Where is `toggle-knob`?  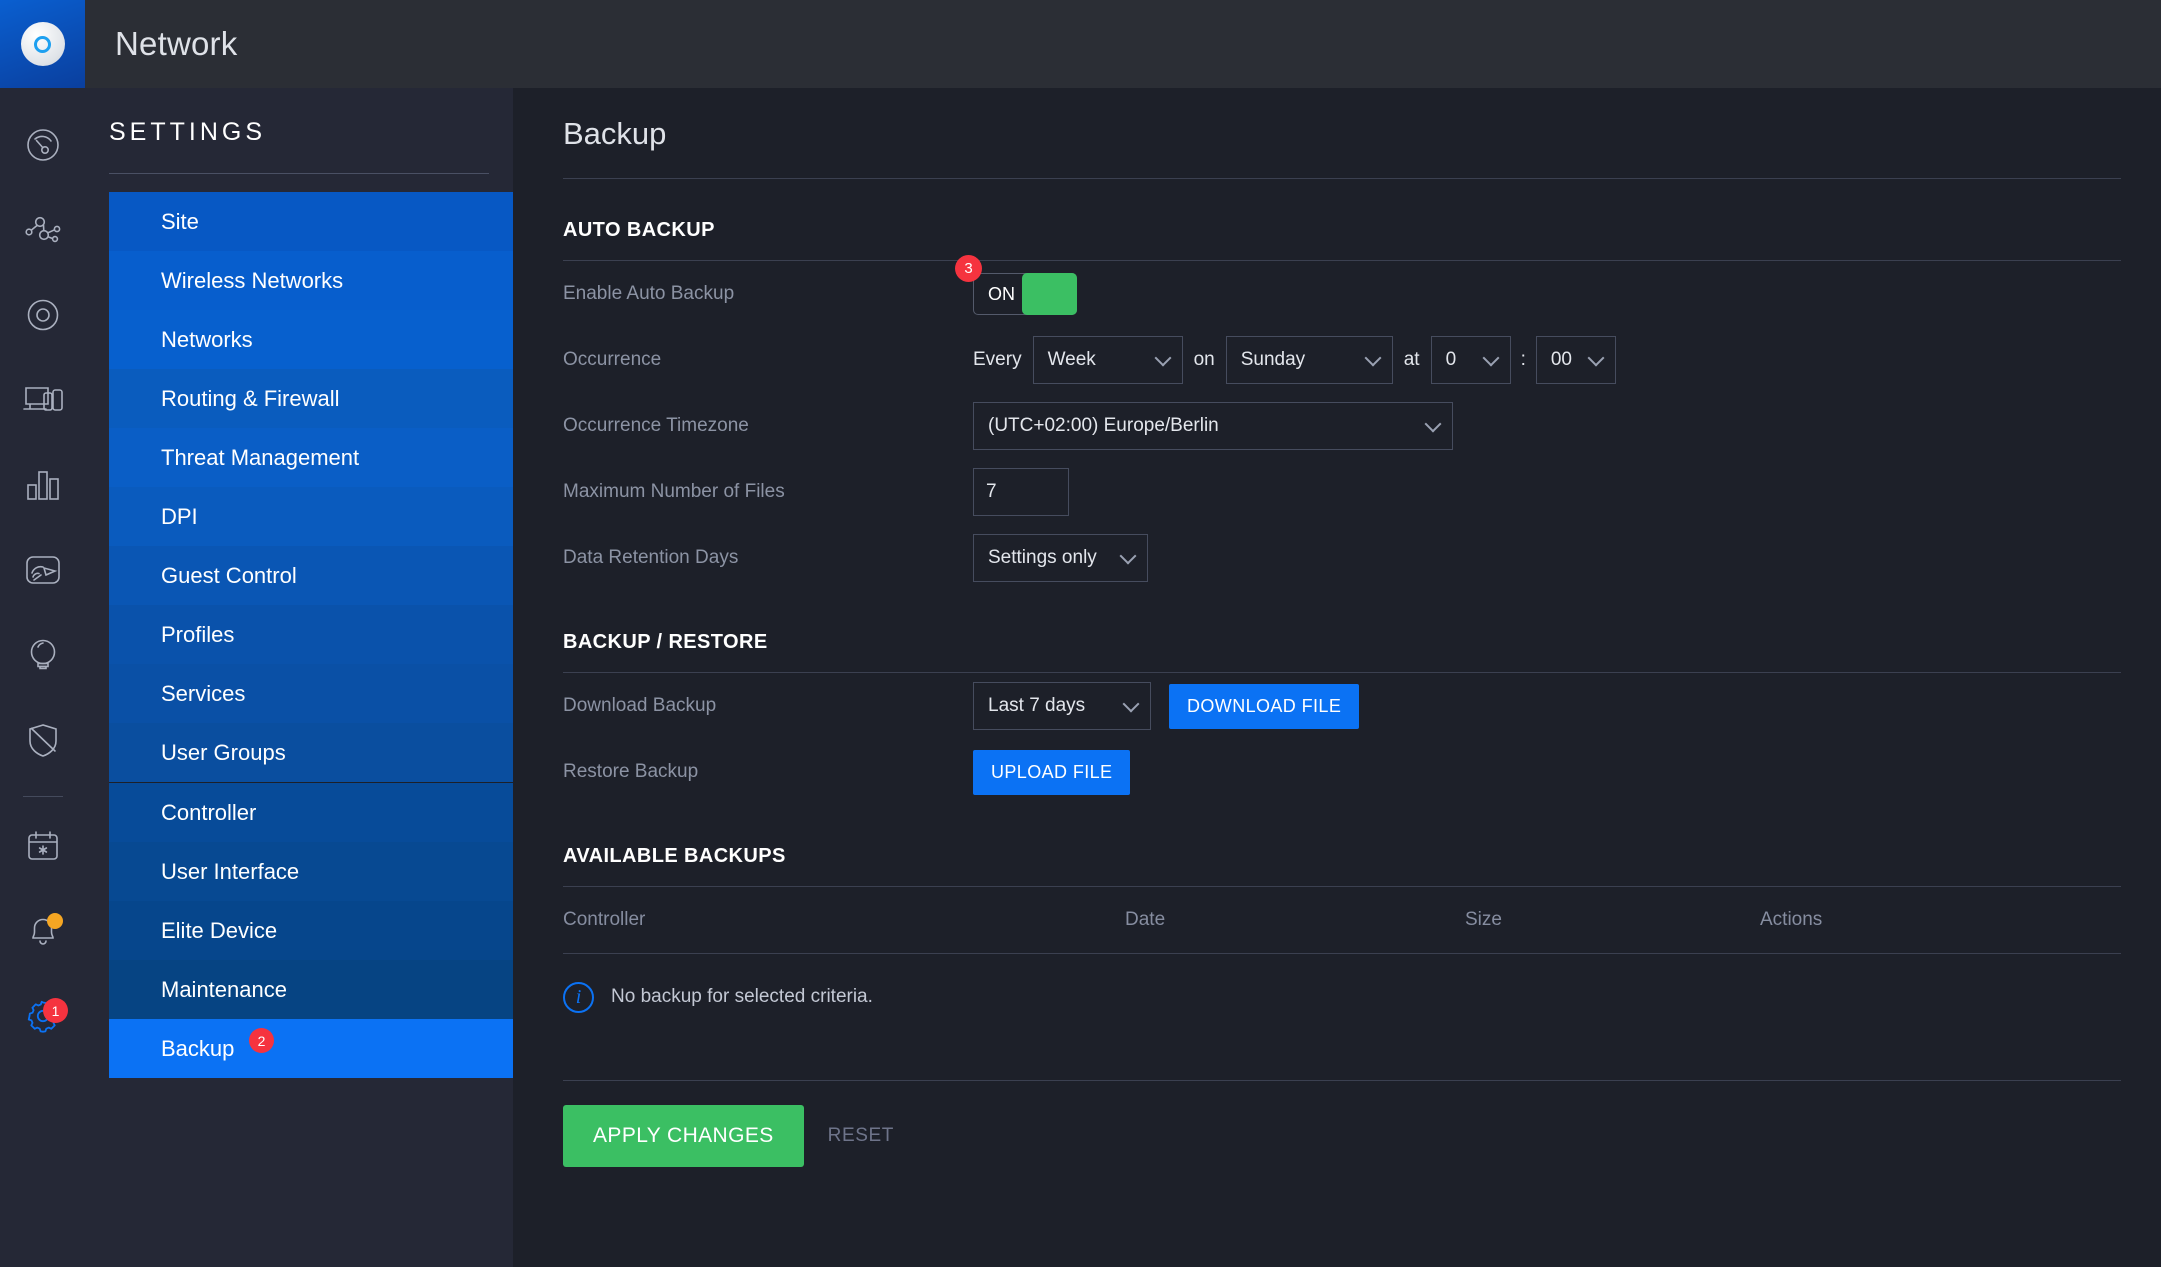
toggle-knob is located at coordinates (1049, 294).